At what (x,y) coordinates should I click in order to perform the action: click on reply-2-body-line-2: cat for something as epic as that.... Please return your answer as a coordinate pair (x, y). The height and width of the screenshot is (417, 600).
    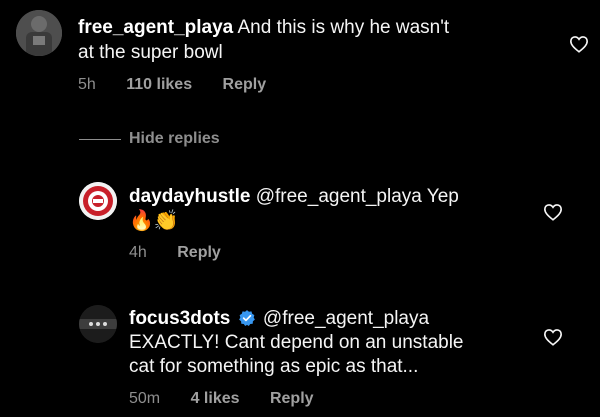
    Looking at the image, I should click on (274, 366).